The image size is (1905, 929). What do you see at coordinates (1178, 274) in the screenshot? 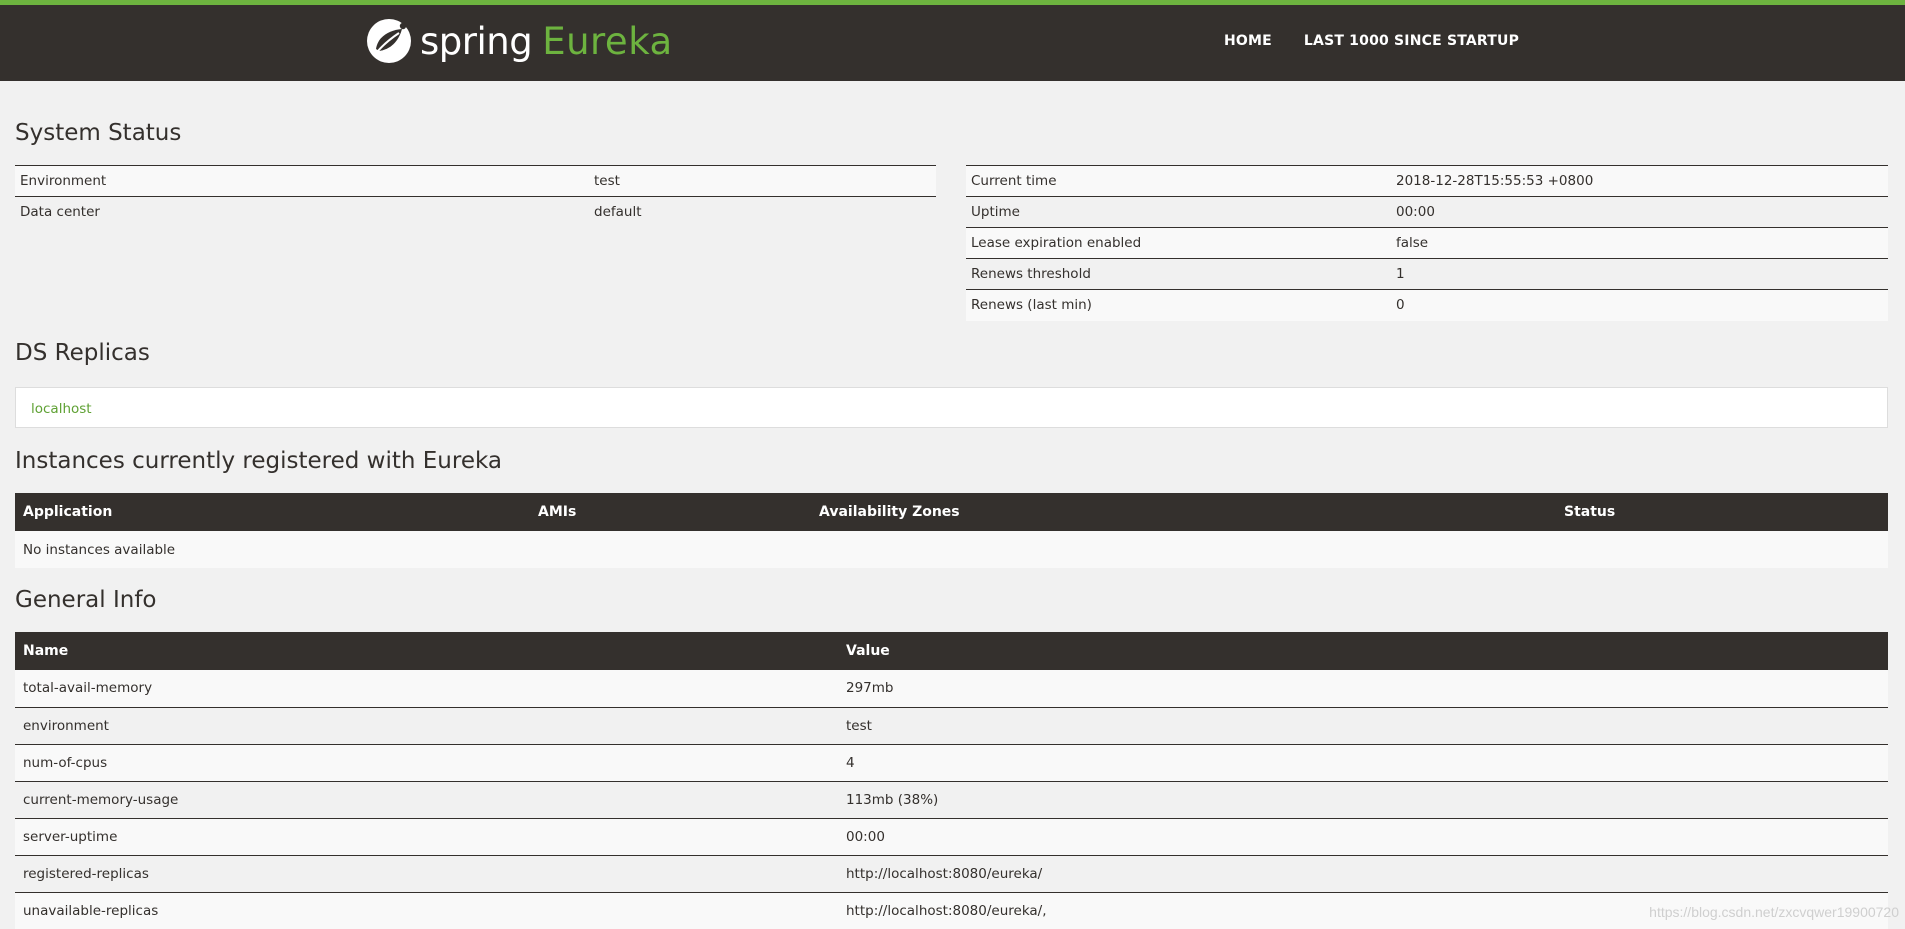
I see `status-label: Renews threshold` at bounding box center [1178, 274].